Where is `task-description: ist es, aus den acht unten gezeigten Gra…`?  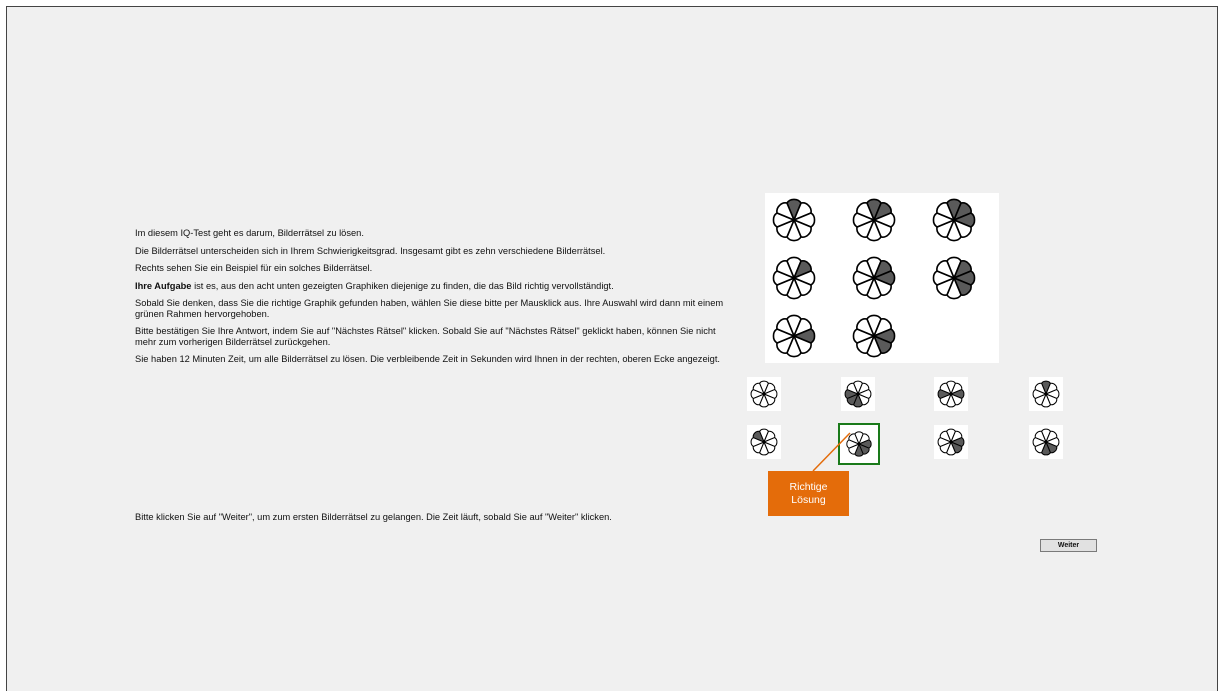
task-description: ist es, aus den acht unten gezeigten Gra… is located at coordinates (402, 285).